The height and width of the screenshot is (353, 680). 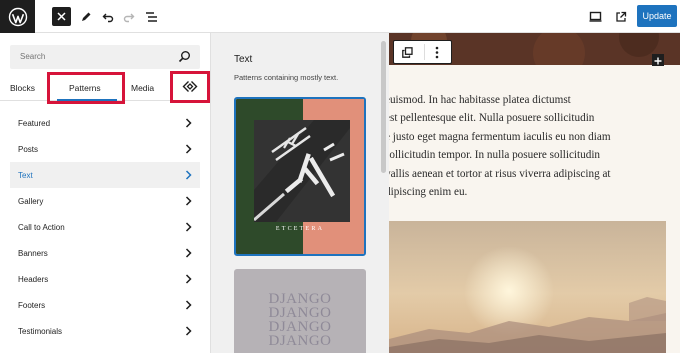 I want to click on category-label: Gallery, so click(x=31, y=201).